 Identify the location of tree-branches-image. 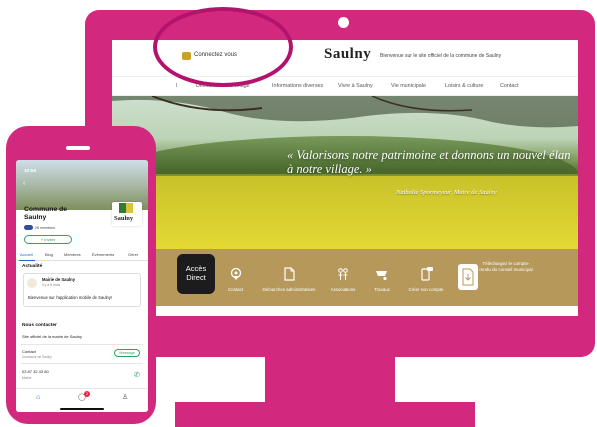
(345, 112).